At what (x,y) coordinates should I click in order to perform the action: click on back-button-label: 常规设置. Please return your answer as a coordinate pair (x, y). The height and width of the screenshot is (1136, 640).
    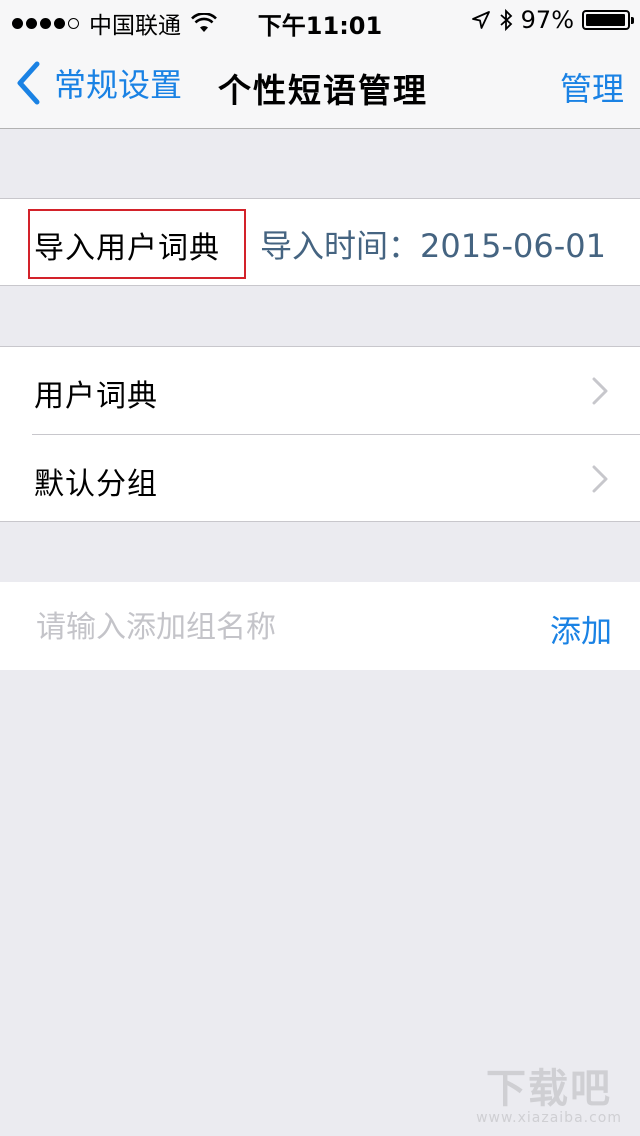
    Looking at the image, I should click on (118, 85).